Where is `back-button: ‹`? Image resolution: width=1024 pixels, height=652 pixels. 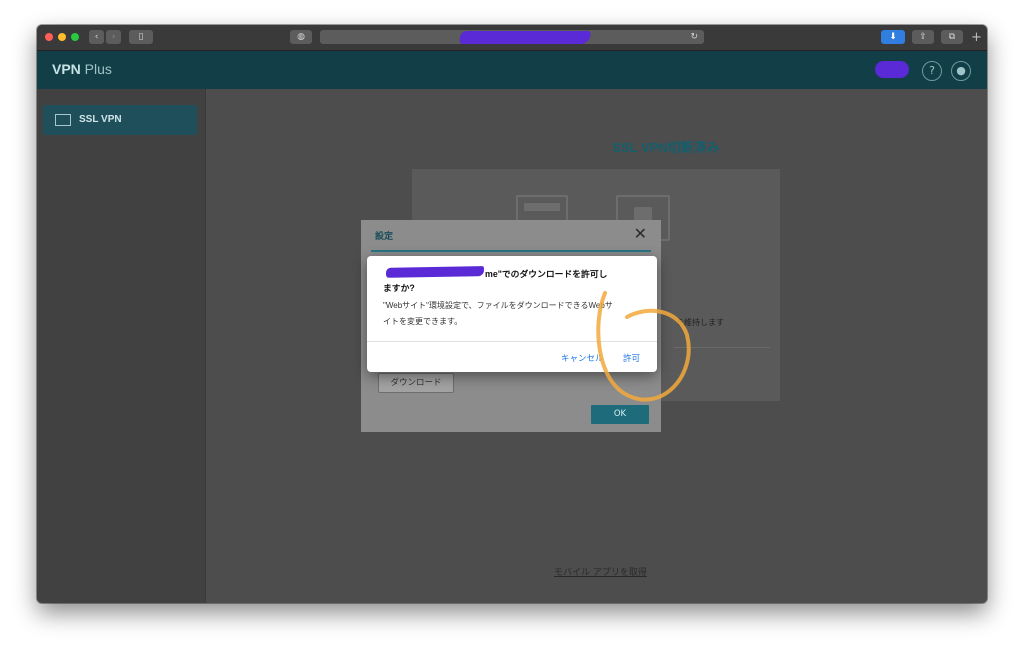
back-button: ‹ is located at coordinates (96, 37).